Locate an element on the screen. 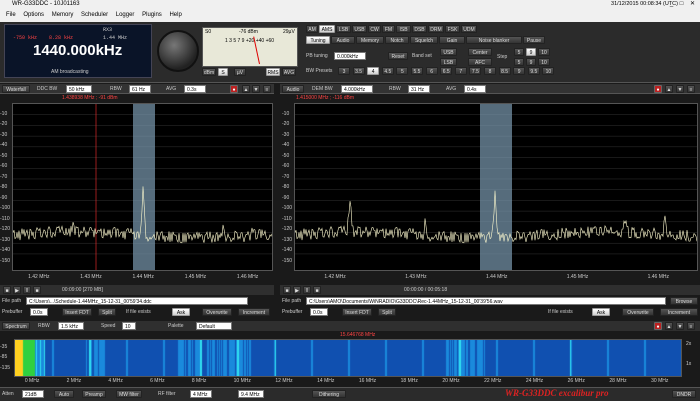 This screenshot has width=700, height=401. bw-preset-1: 3.5 is located at coordinates (358, 71).